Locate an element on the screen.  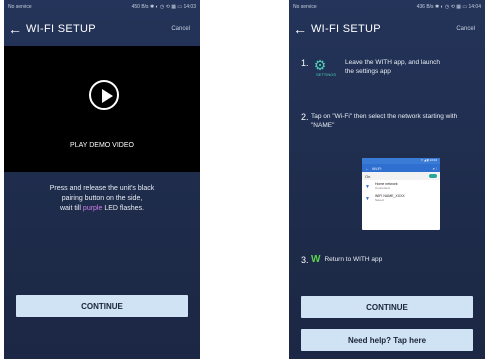
settings-label: SETTINGS is located at coordinates (325, 74).